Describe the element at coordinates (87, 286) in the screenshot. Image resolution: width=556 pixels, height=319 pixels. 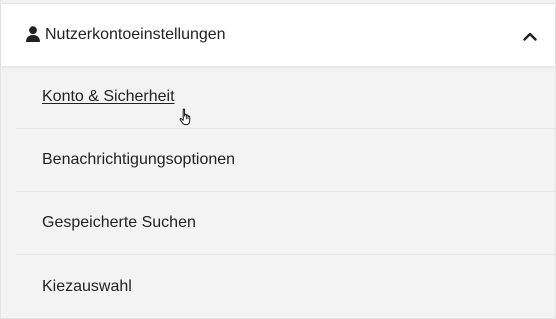
I see `menu-item-label: Kiezauswahl` at that location.